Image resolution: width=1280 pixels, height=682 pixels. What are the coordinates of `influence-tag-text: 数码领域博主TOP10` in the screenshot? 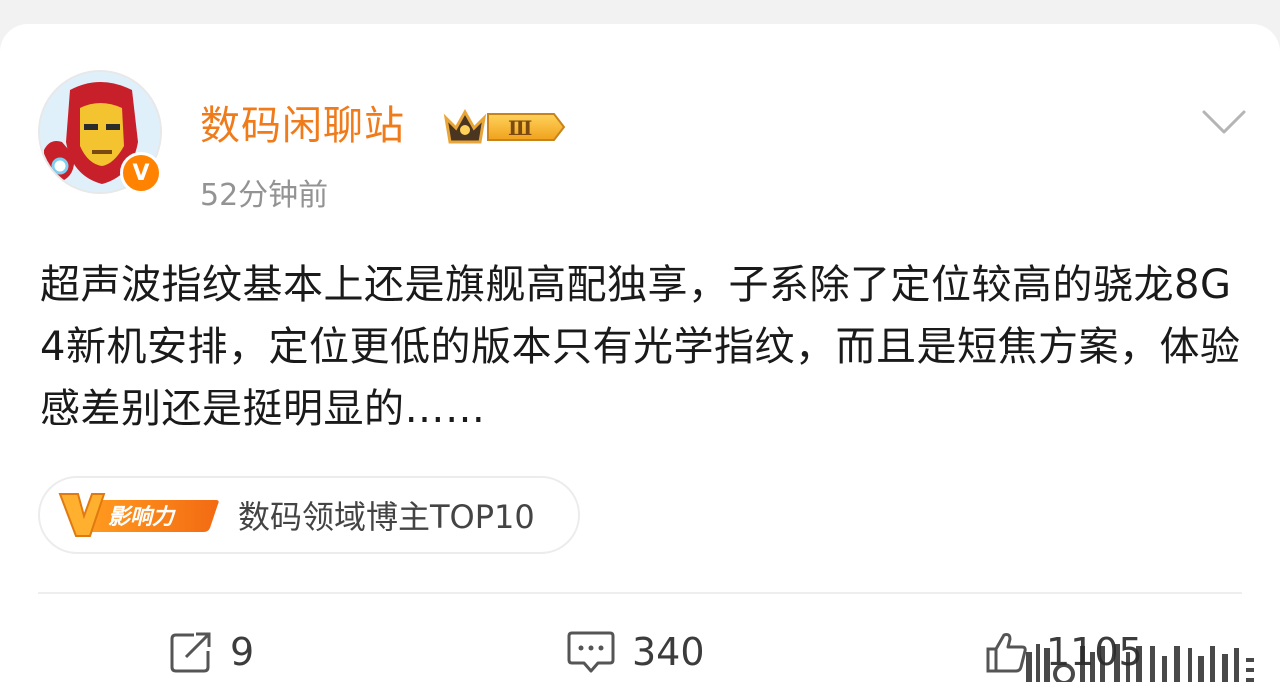 It's located at (386, 517).